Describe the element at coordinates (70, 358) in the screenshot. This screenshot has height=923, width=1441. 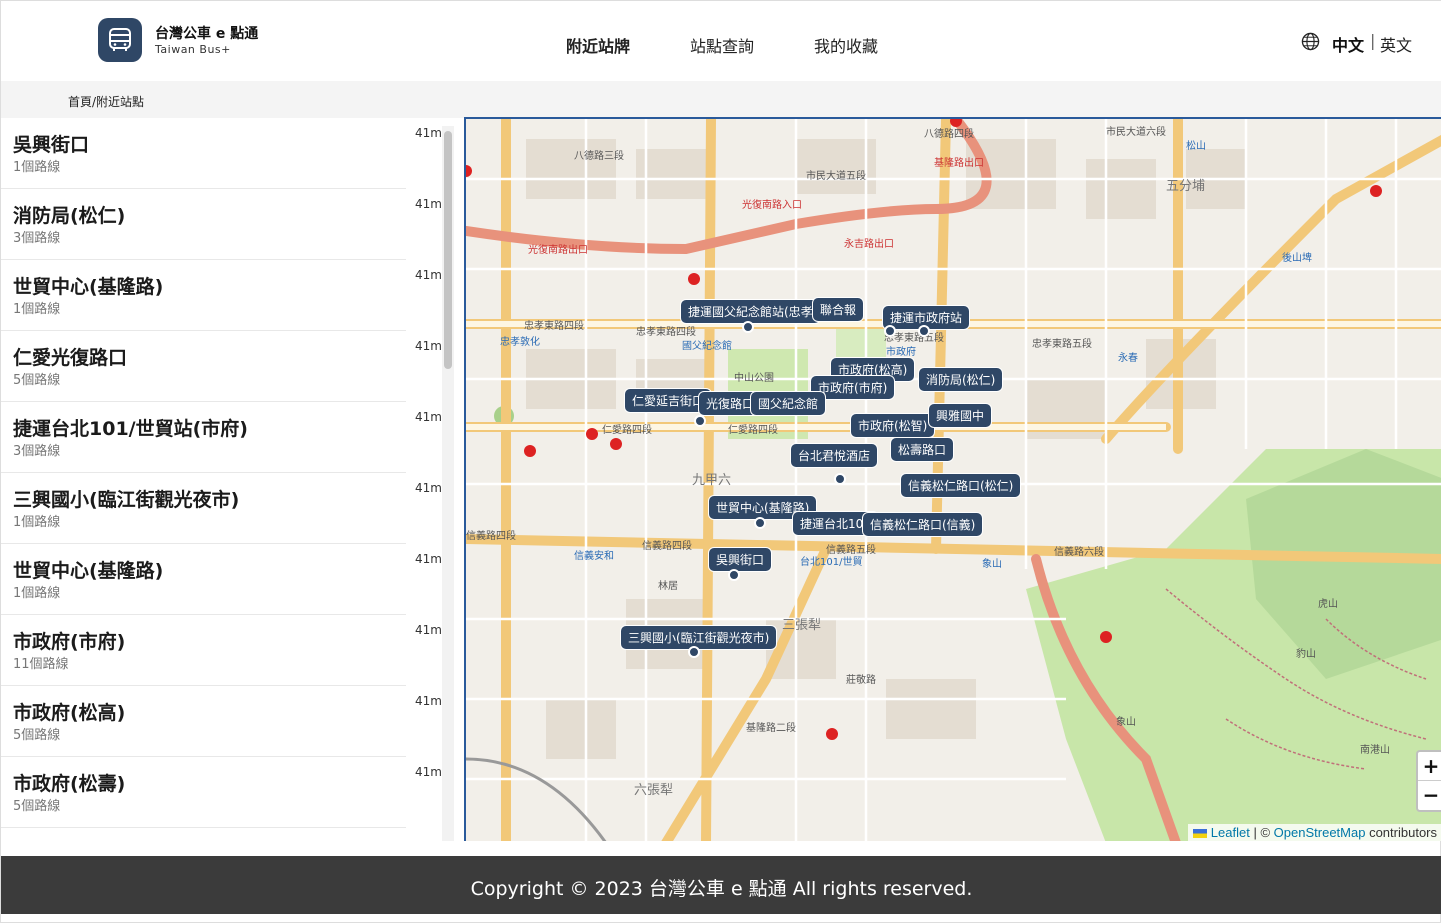
I see `stop-name: 仁愛光復路口` at that location.